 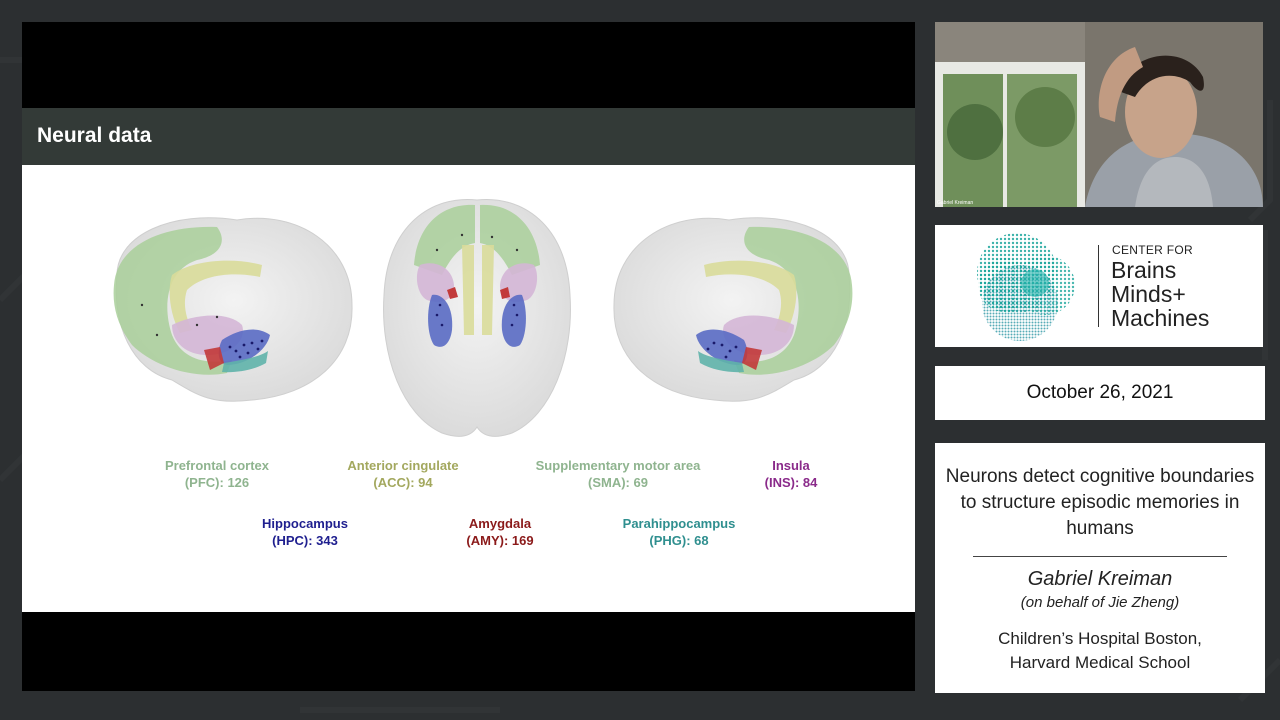 What do you see at coordinates (1160, 318) in the screenshot?
I see `logo-machines: Machines` at bounding box center [1160, 318].